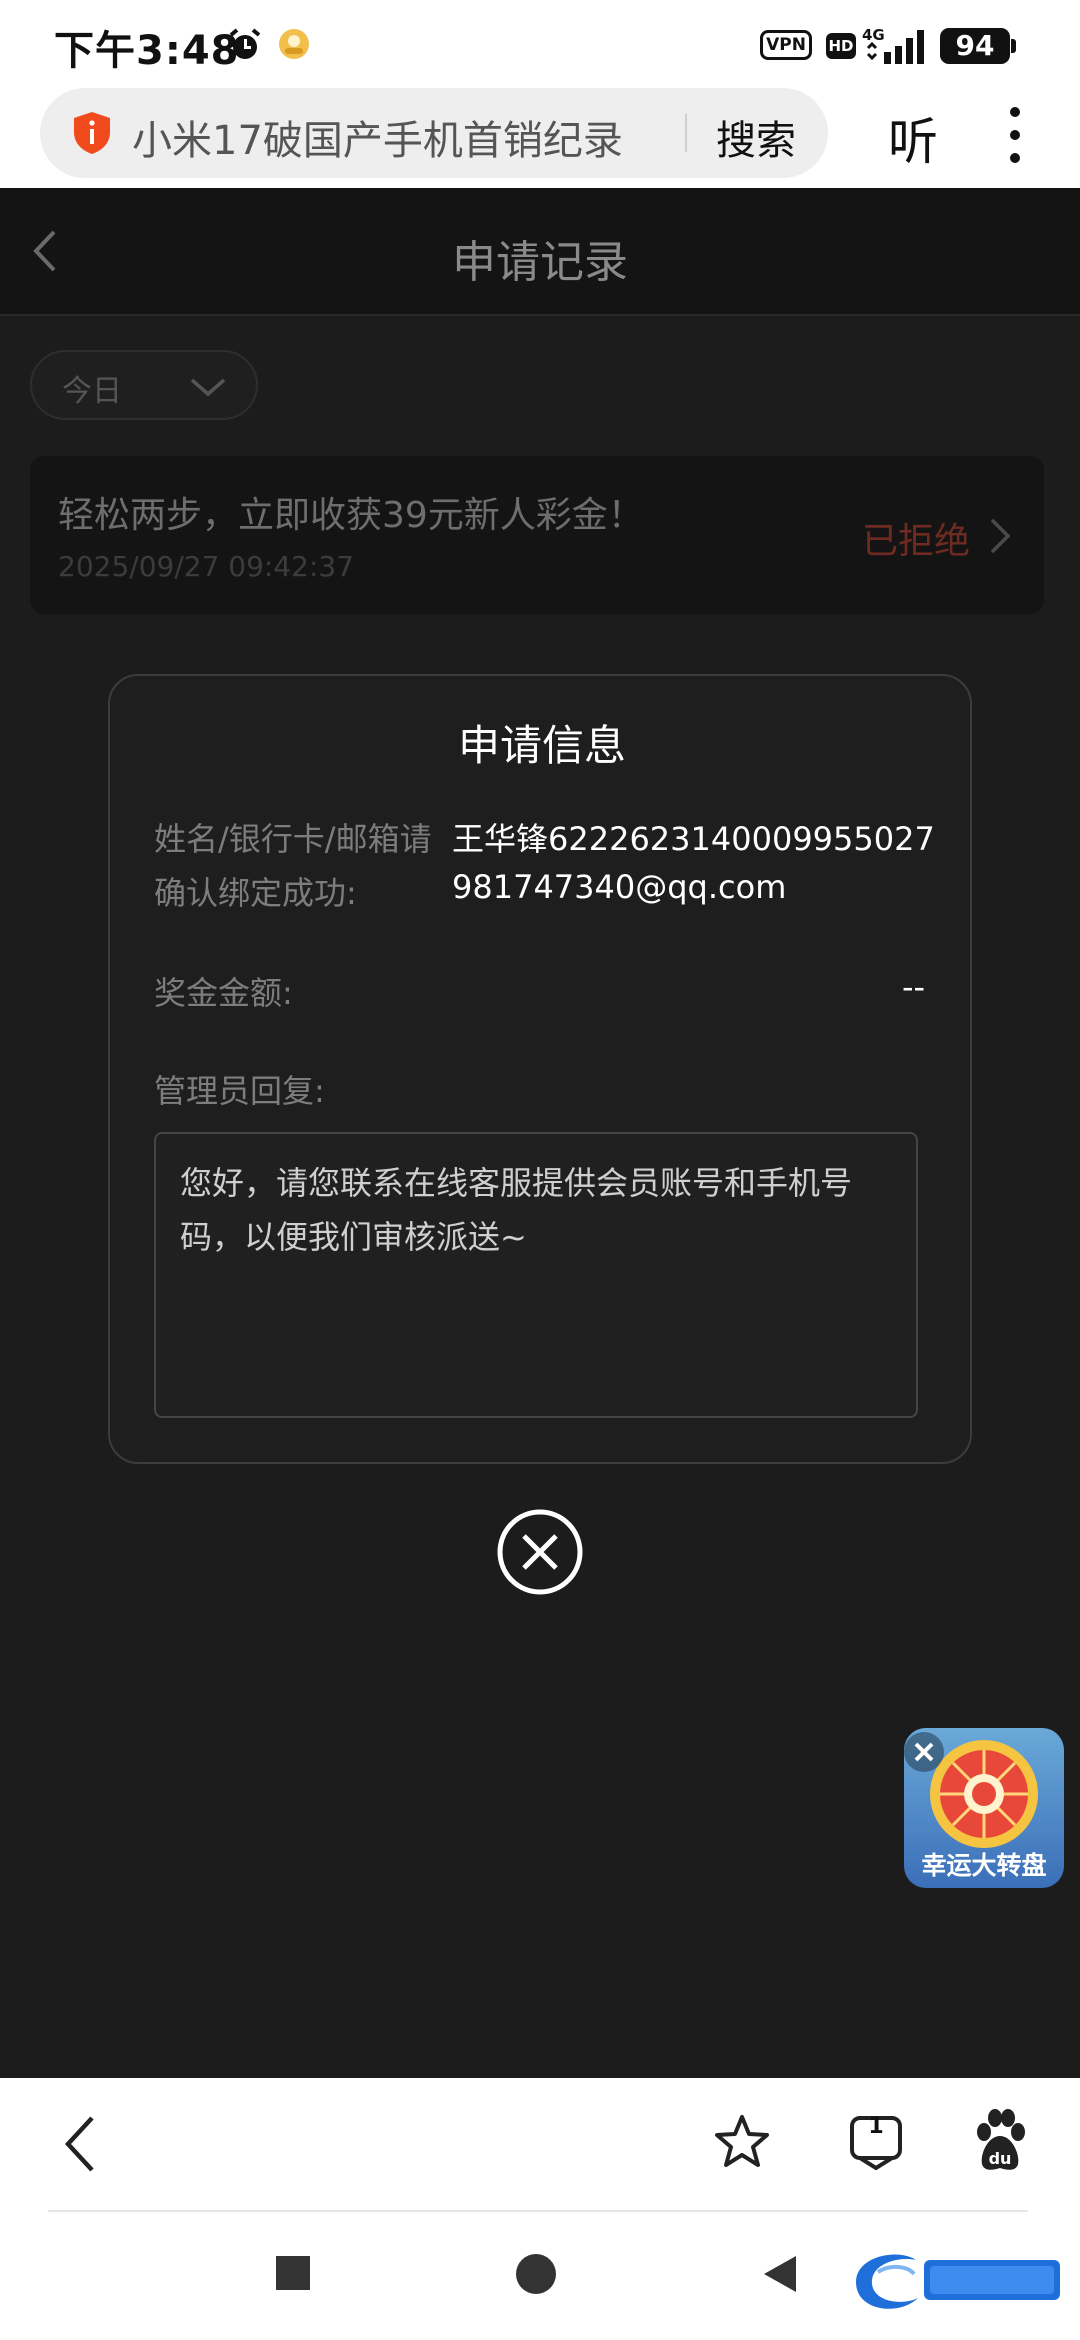  Describe the element at coordinates (293, 2273) in the screenshot. I see `recents-button` at that location.